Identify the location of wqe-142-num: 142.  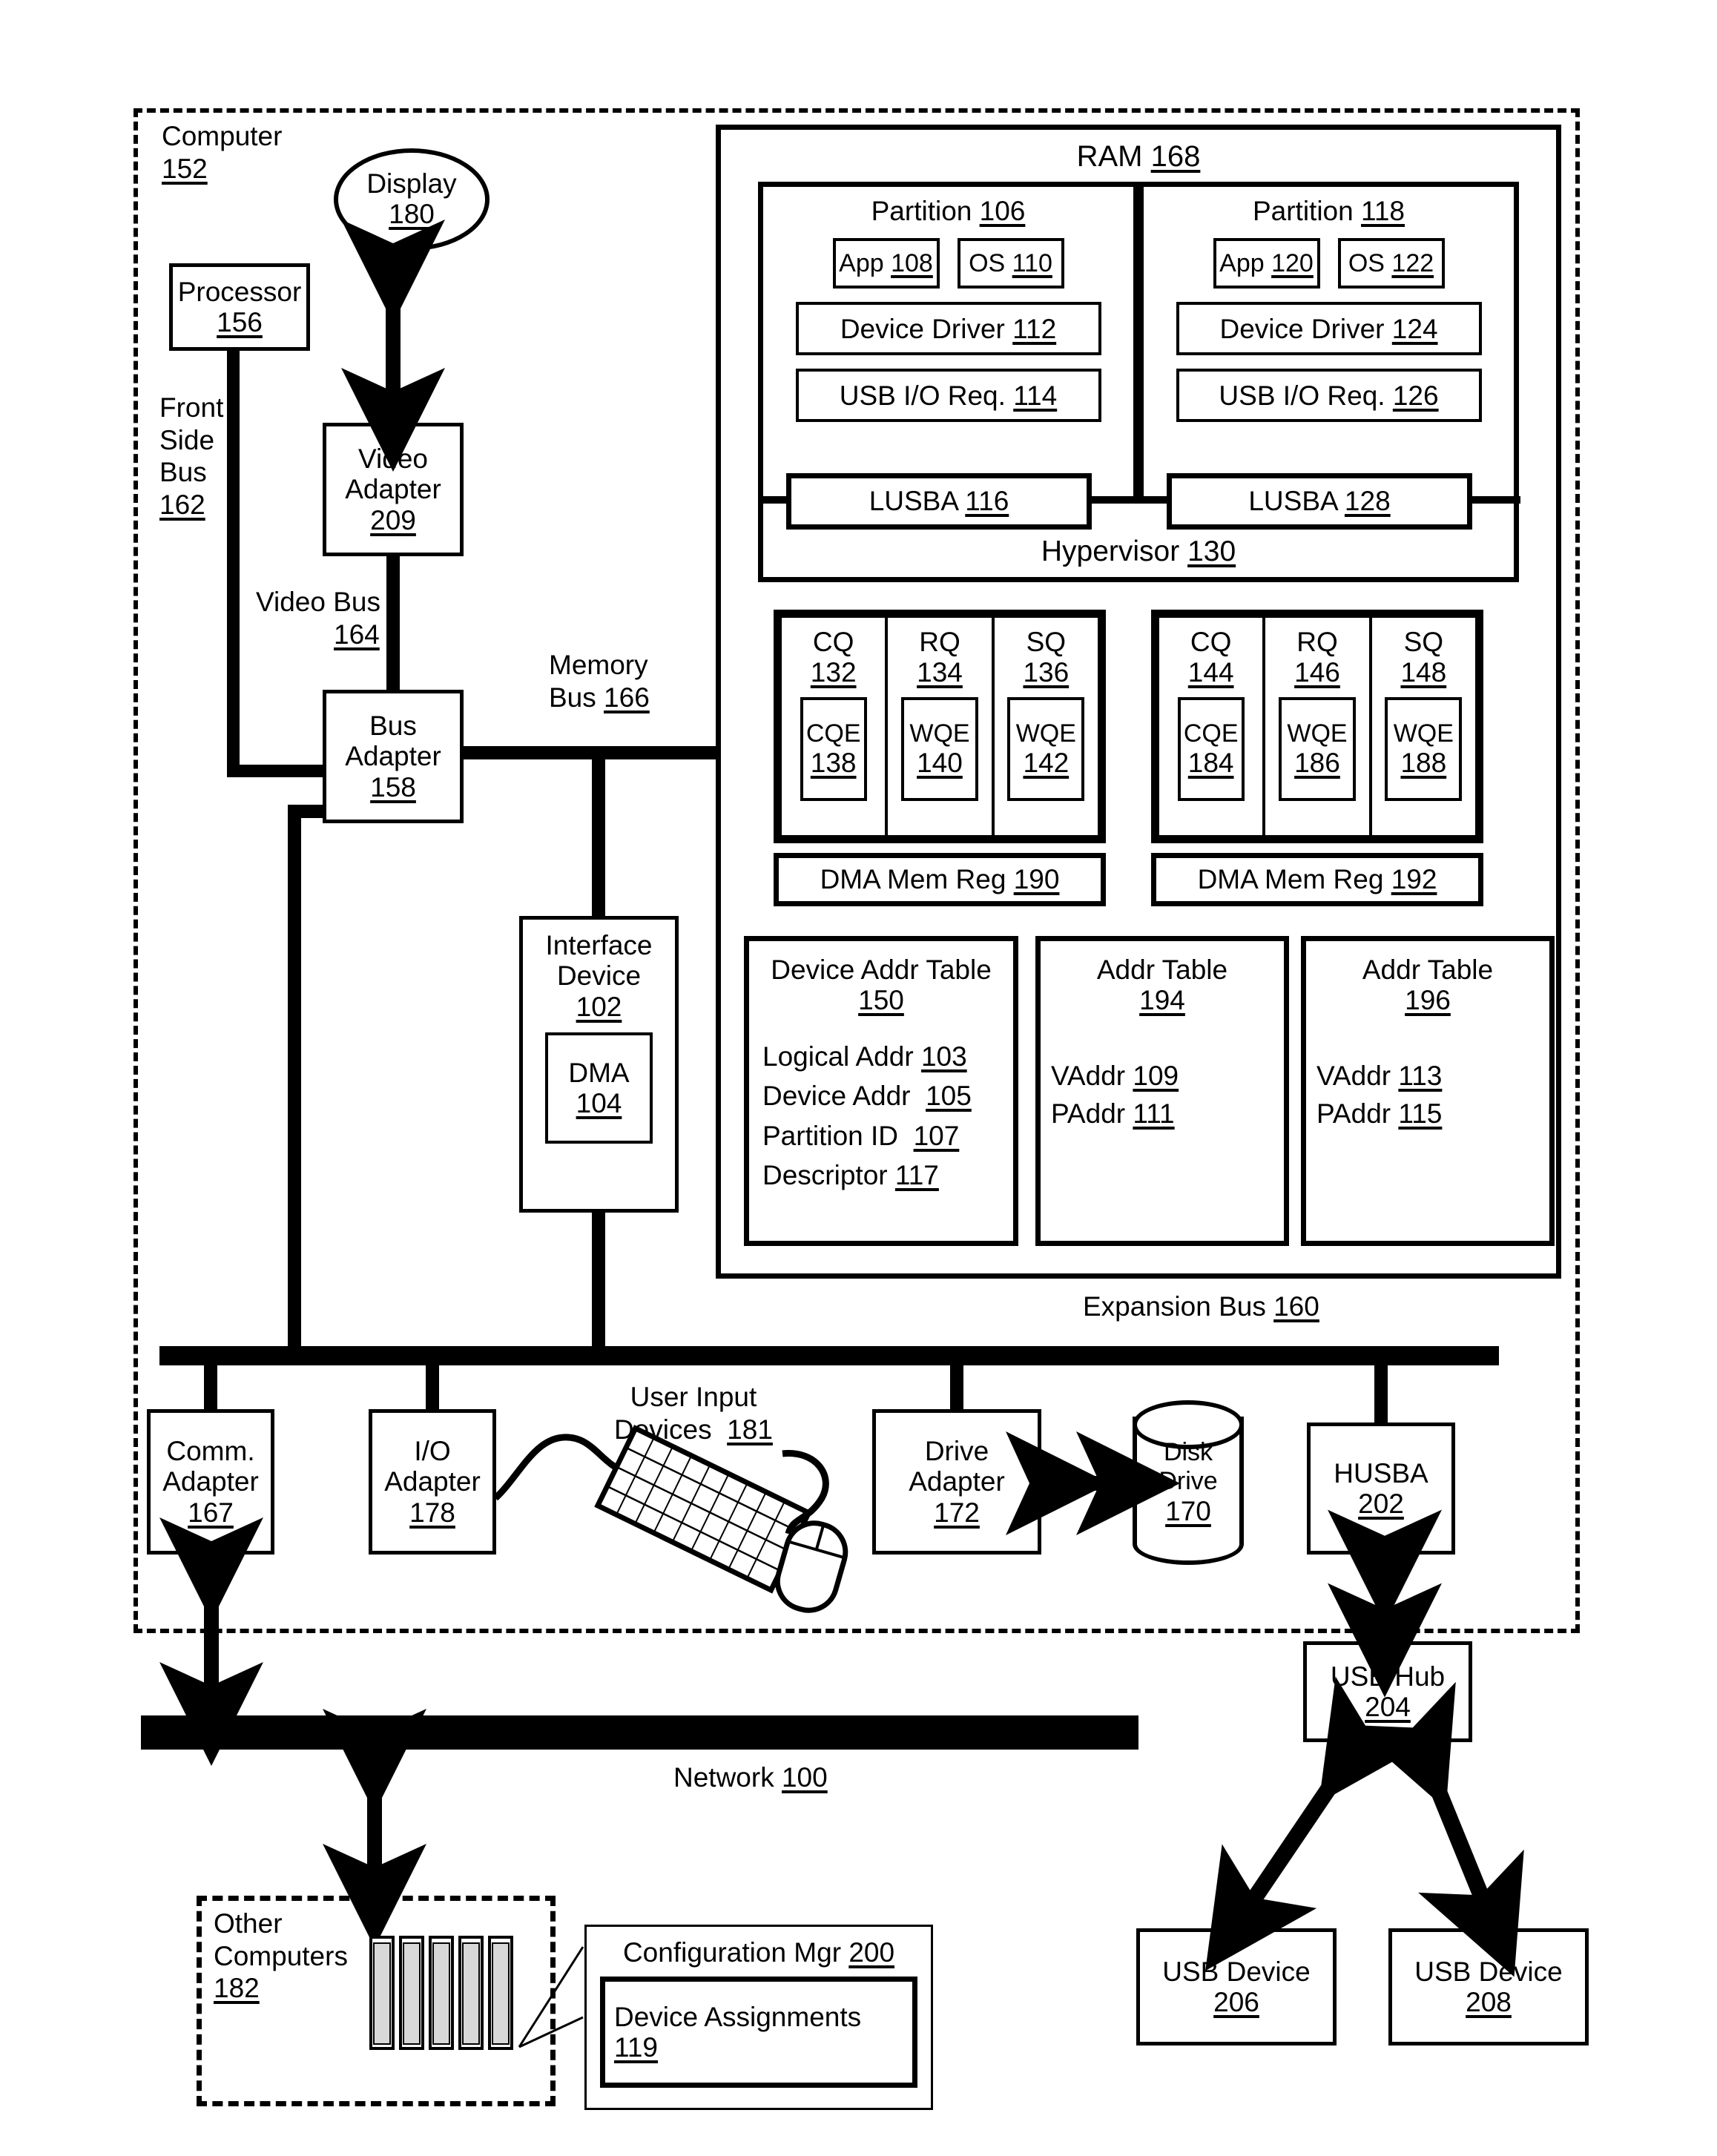
(1046, 763).